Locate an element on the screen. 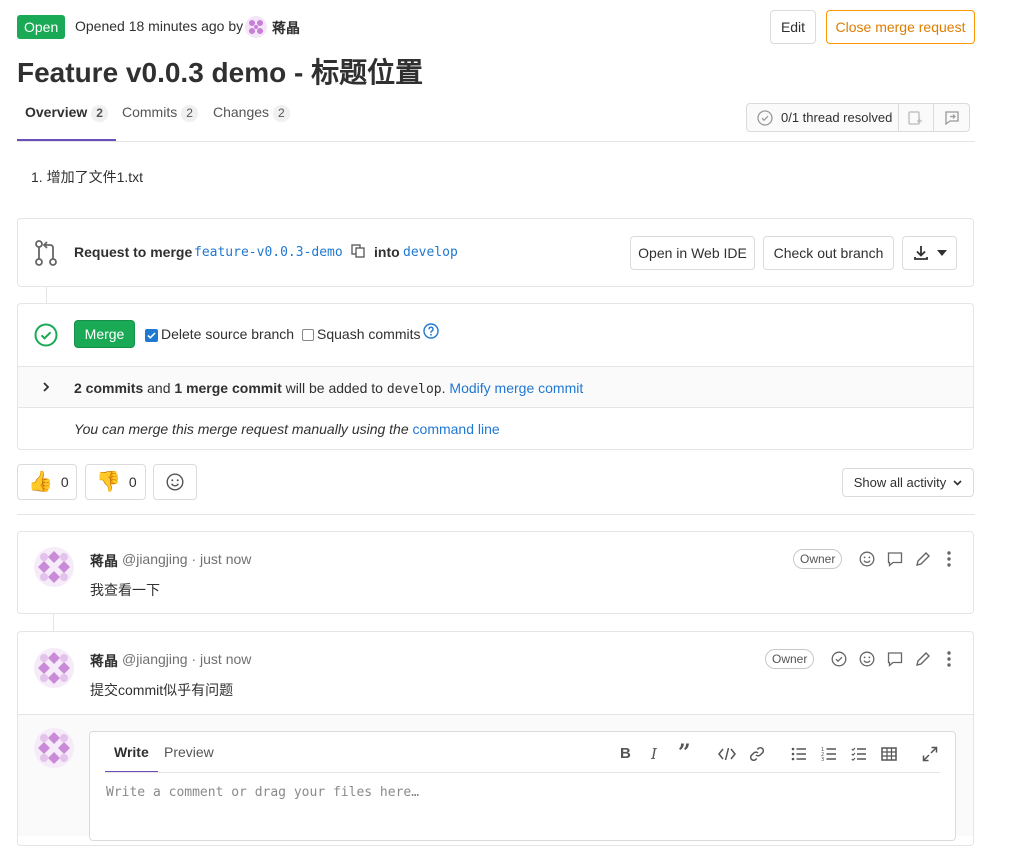 The height and width of the screenshot is (846, 1015). tab-overview: Overview 2 is located at coordinates (66, 122).